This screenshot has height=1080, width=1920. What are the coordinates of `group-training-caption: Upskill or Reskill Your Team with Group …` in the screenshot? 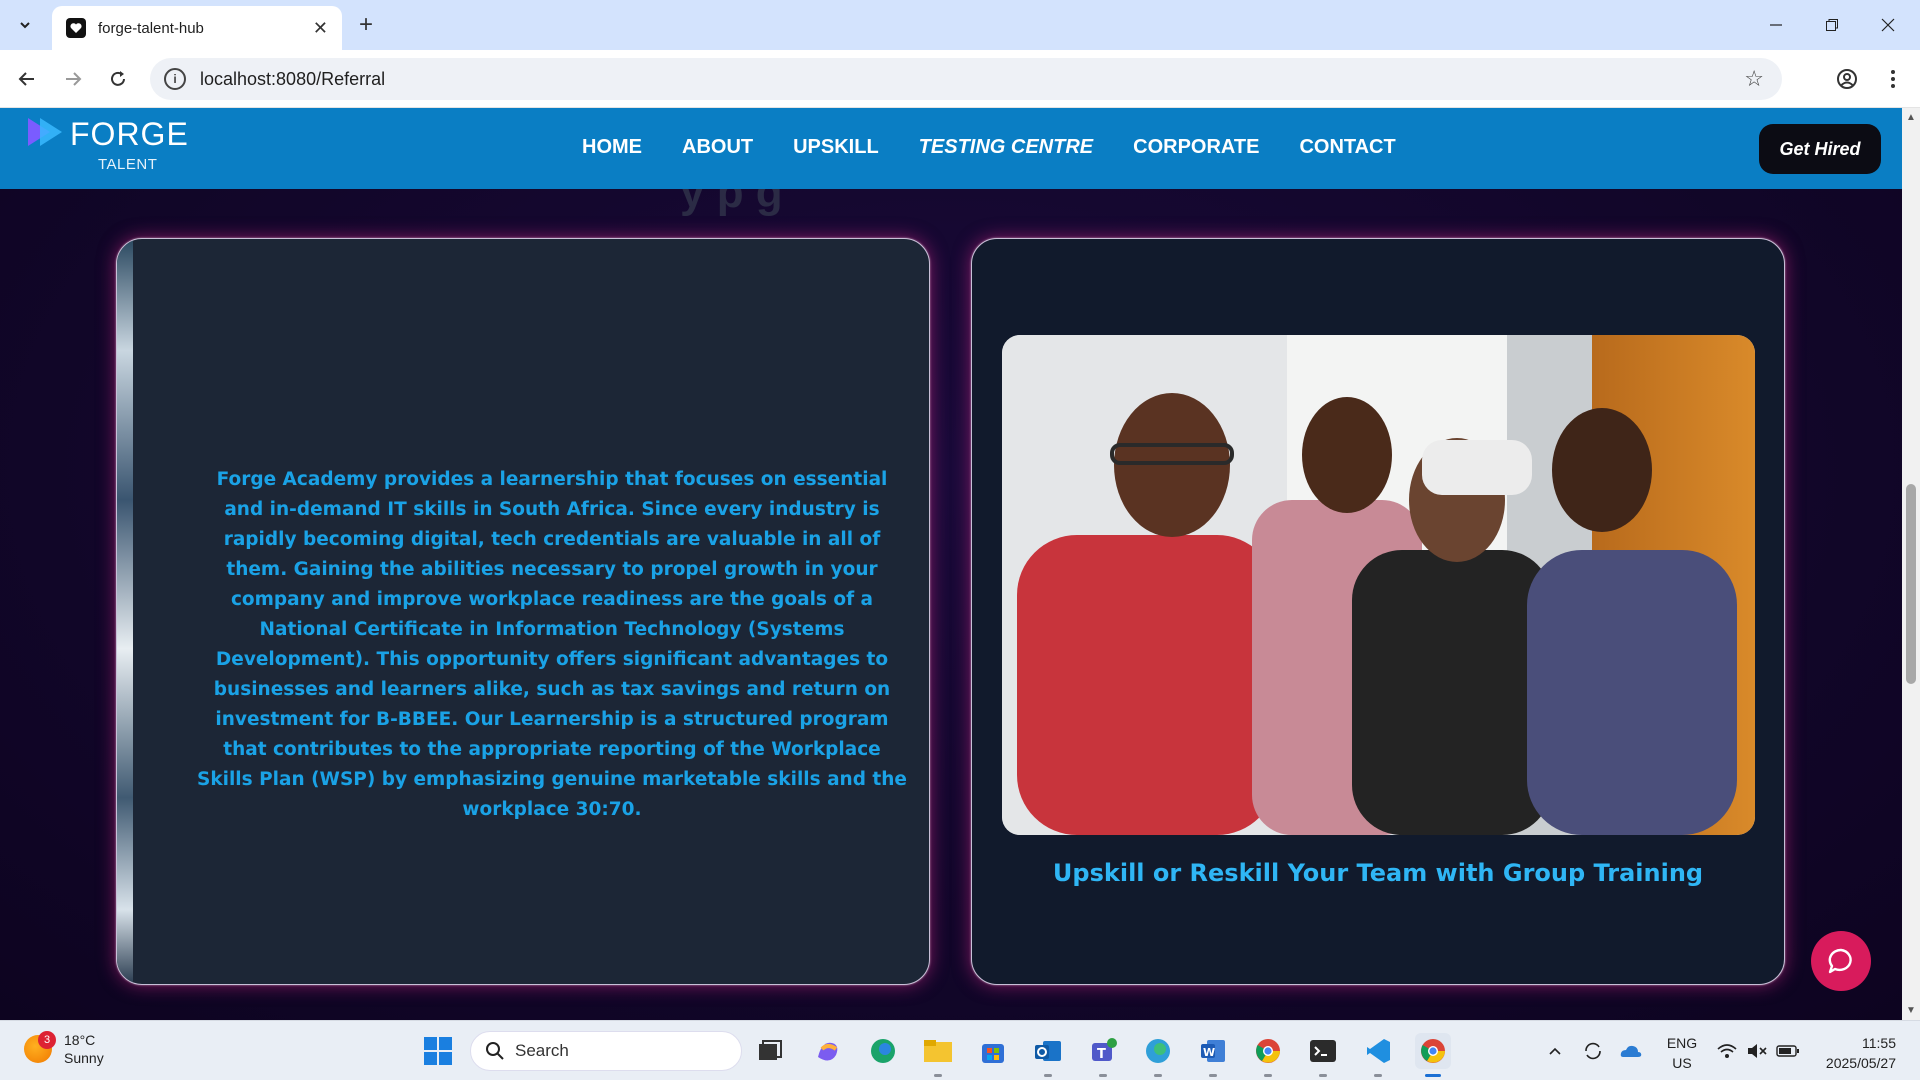 It's located at (1378, 873).